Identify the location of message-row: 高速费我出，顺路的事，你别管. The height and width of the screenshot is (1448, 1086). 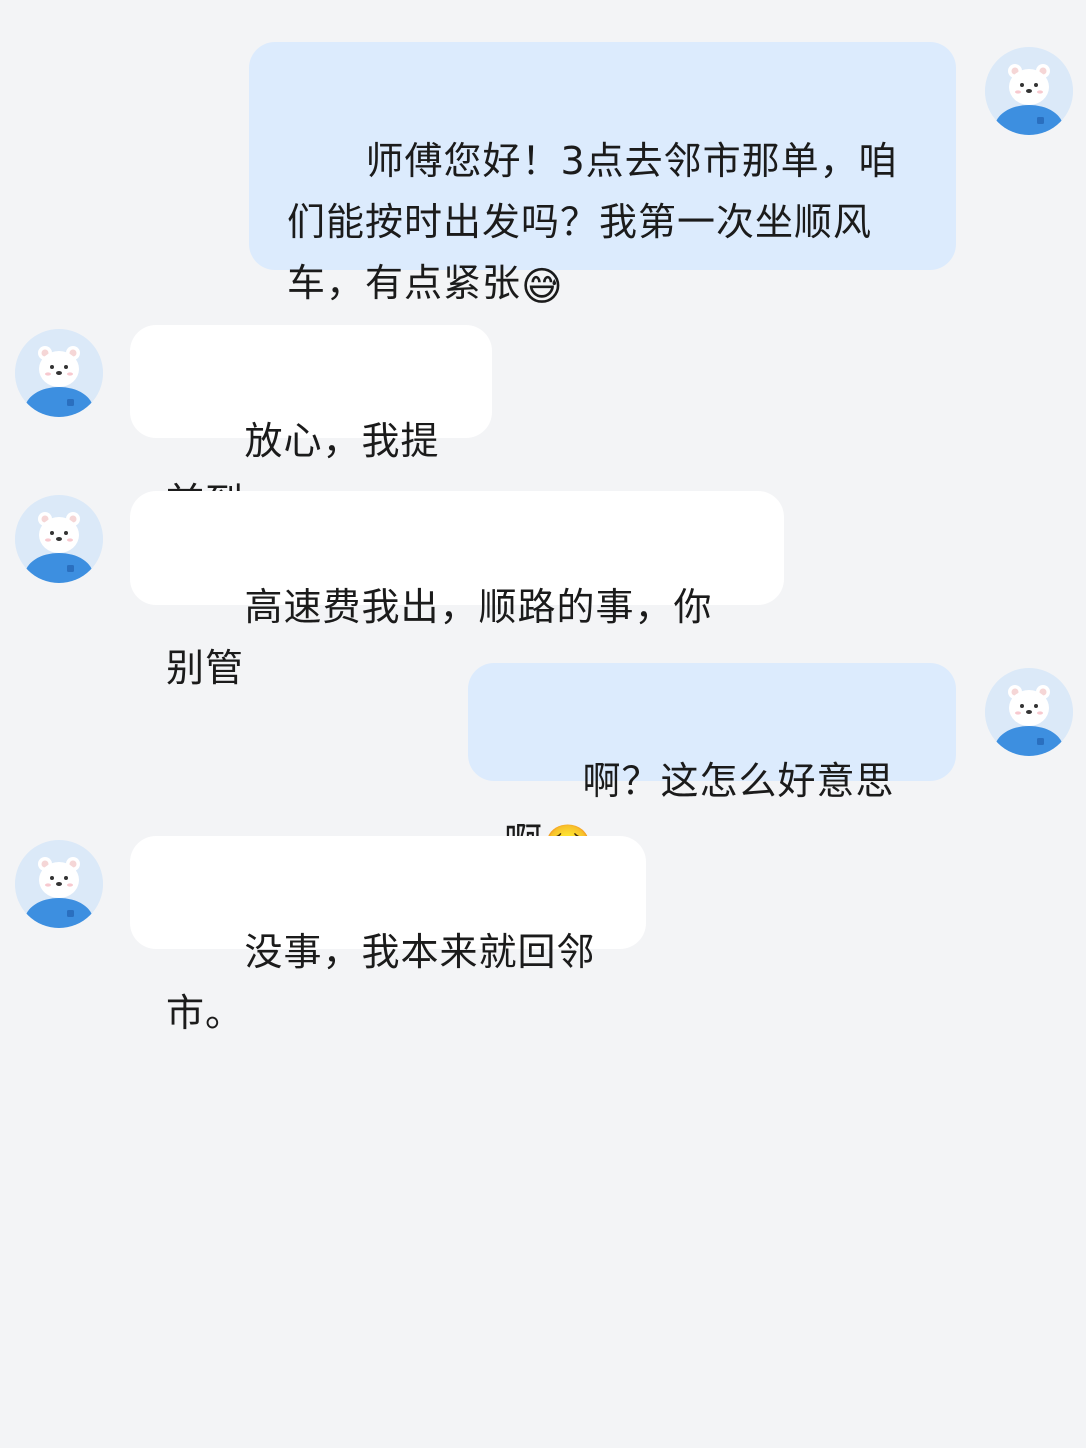
(543, 583).